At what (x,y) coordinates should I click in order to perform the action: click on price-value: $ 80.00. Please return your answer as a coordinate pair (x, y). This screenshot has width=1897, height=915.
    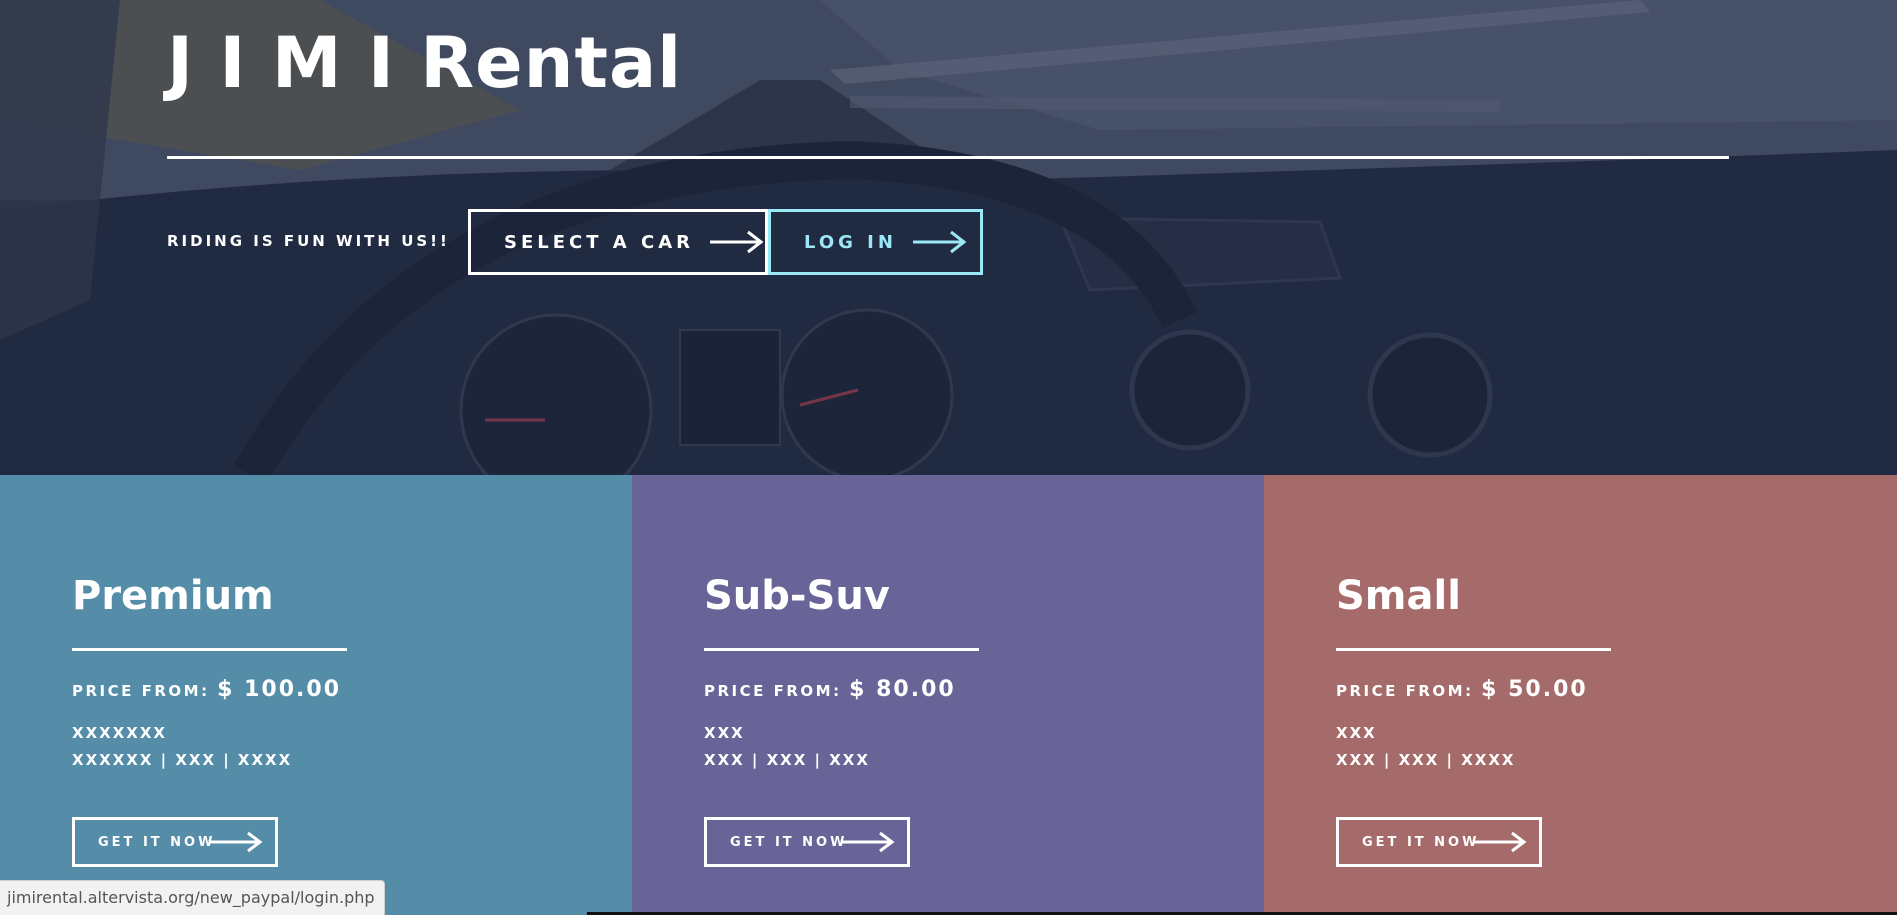
    Looking at the image, I should click on (902, 689).